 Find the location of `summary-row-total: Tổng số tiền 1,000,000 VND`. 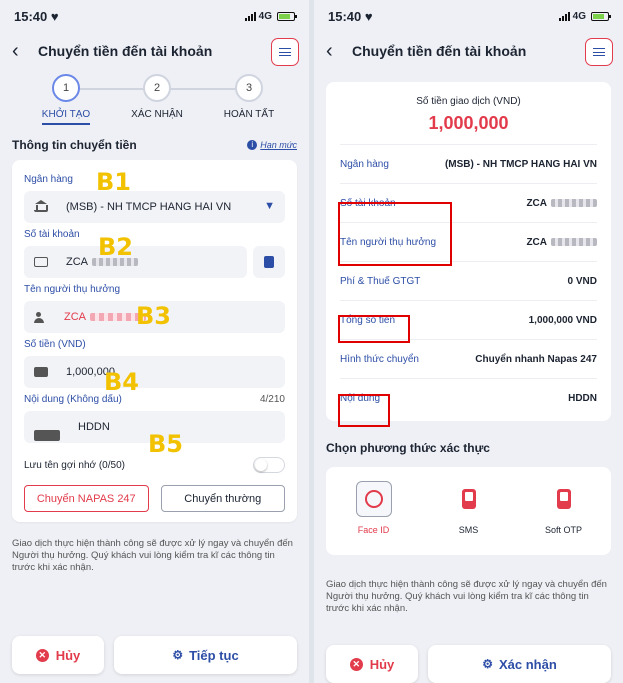

summary-row-total: Tổng số tiền 1,000,000 VND is located at coordinates (468, 319).